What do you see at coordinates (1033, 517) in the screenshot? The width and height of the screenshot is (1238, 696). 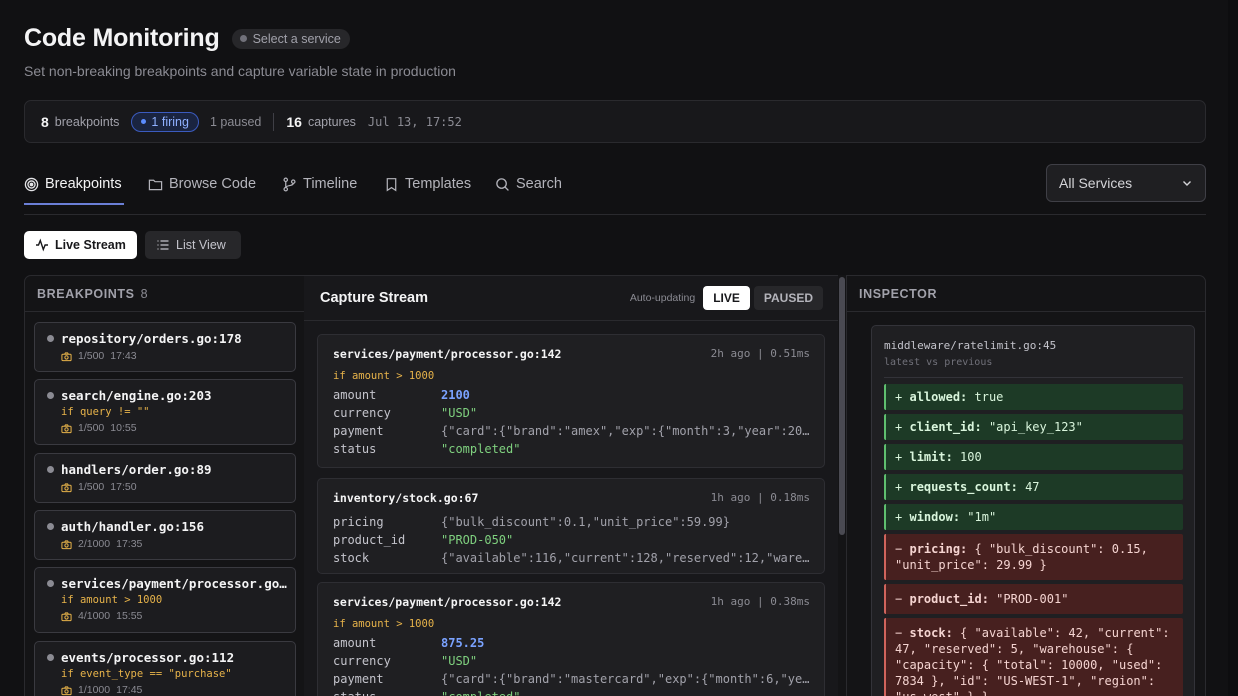 I see `diff-added-row: + window: "1m"` at bounding box center [1033, 517].